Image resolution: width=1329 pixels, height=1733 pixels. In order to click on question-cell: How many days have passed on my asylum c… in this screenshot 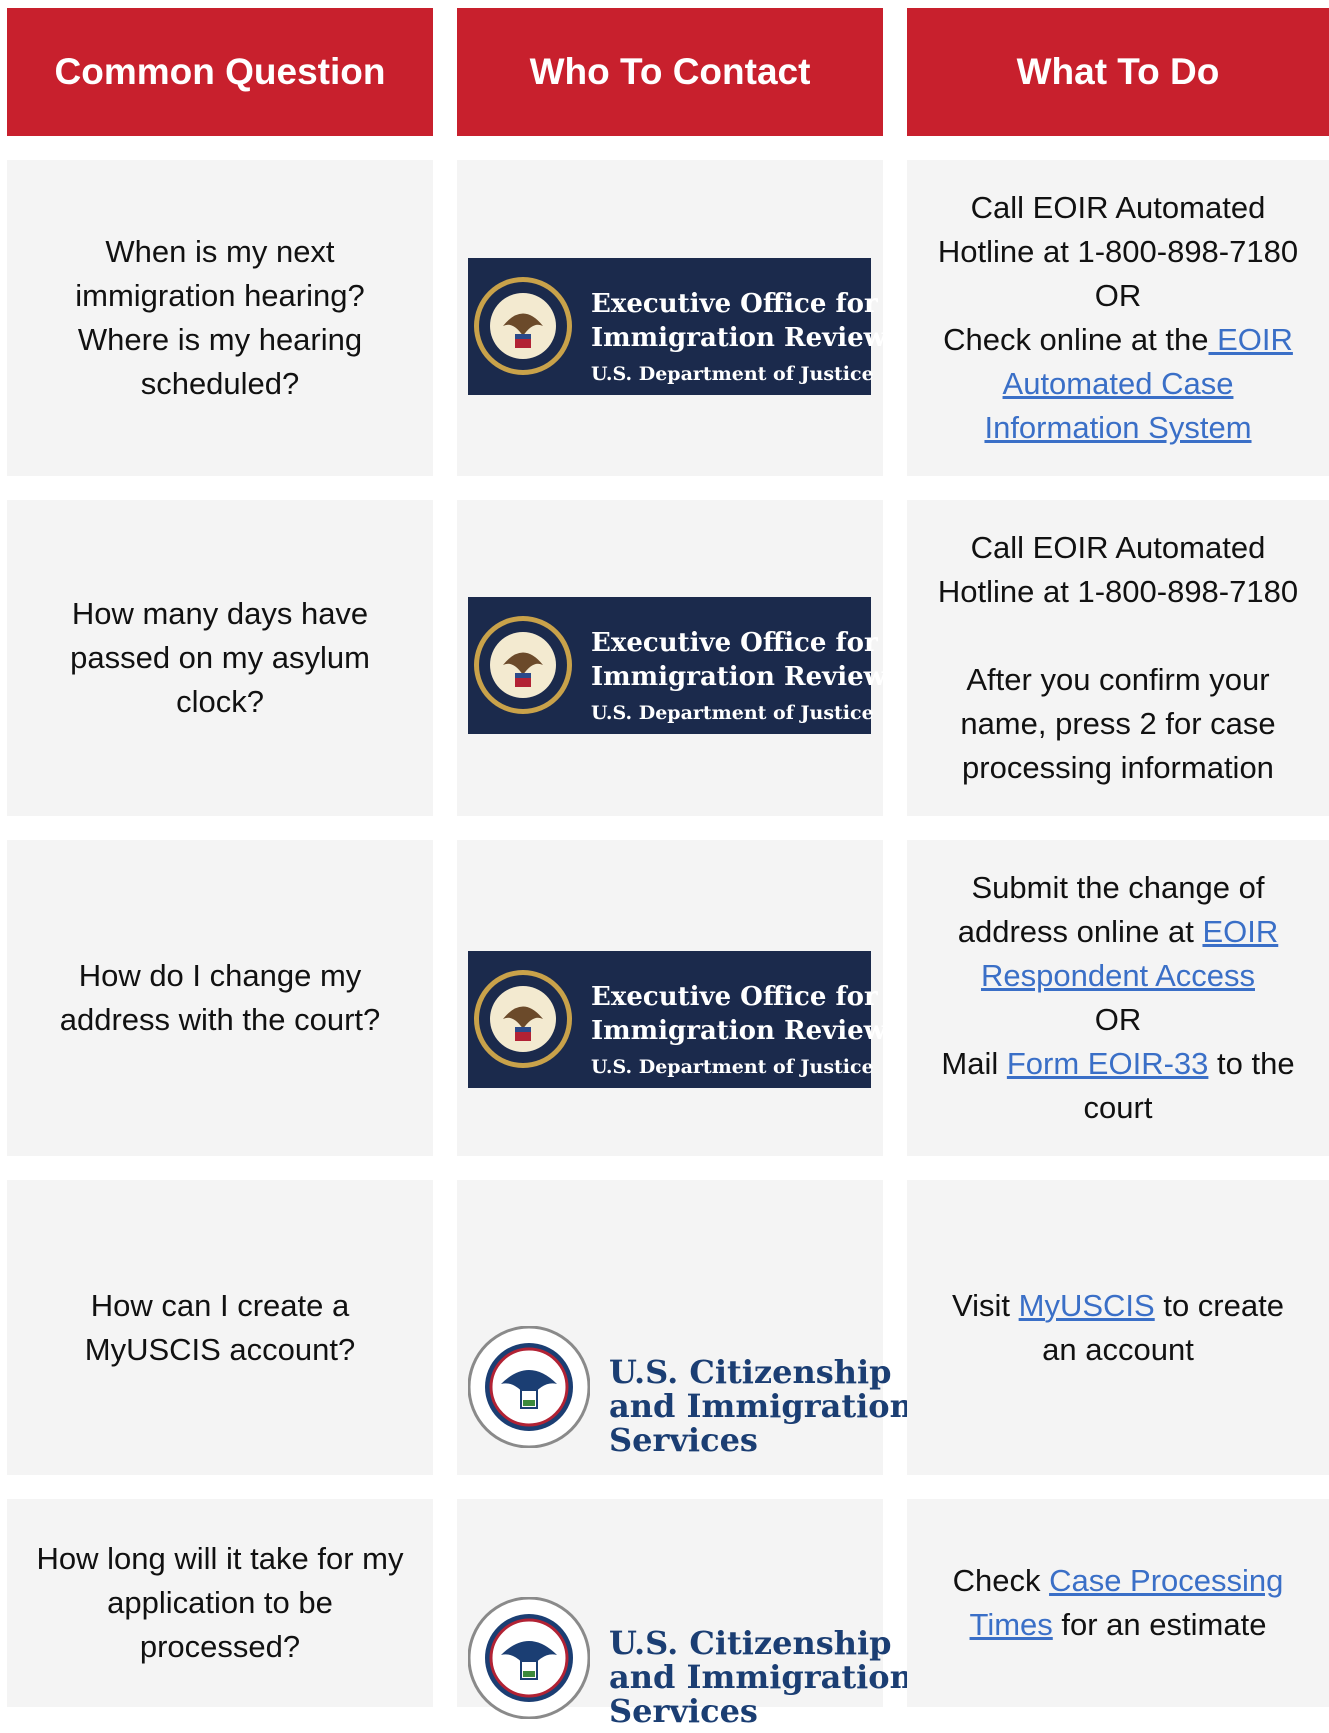, I will do `click(220, 658)`.